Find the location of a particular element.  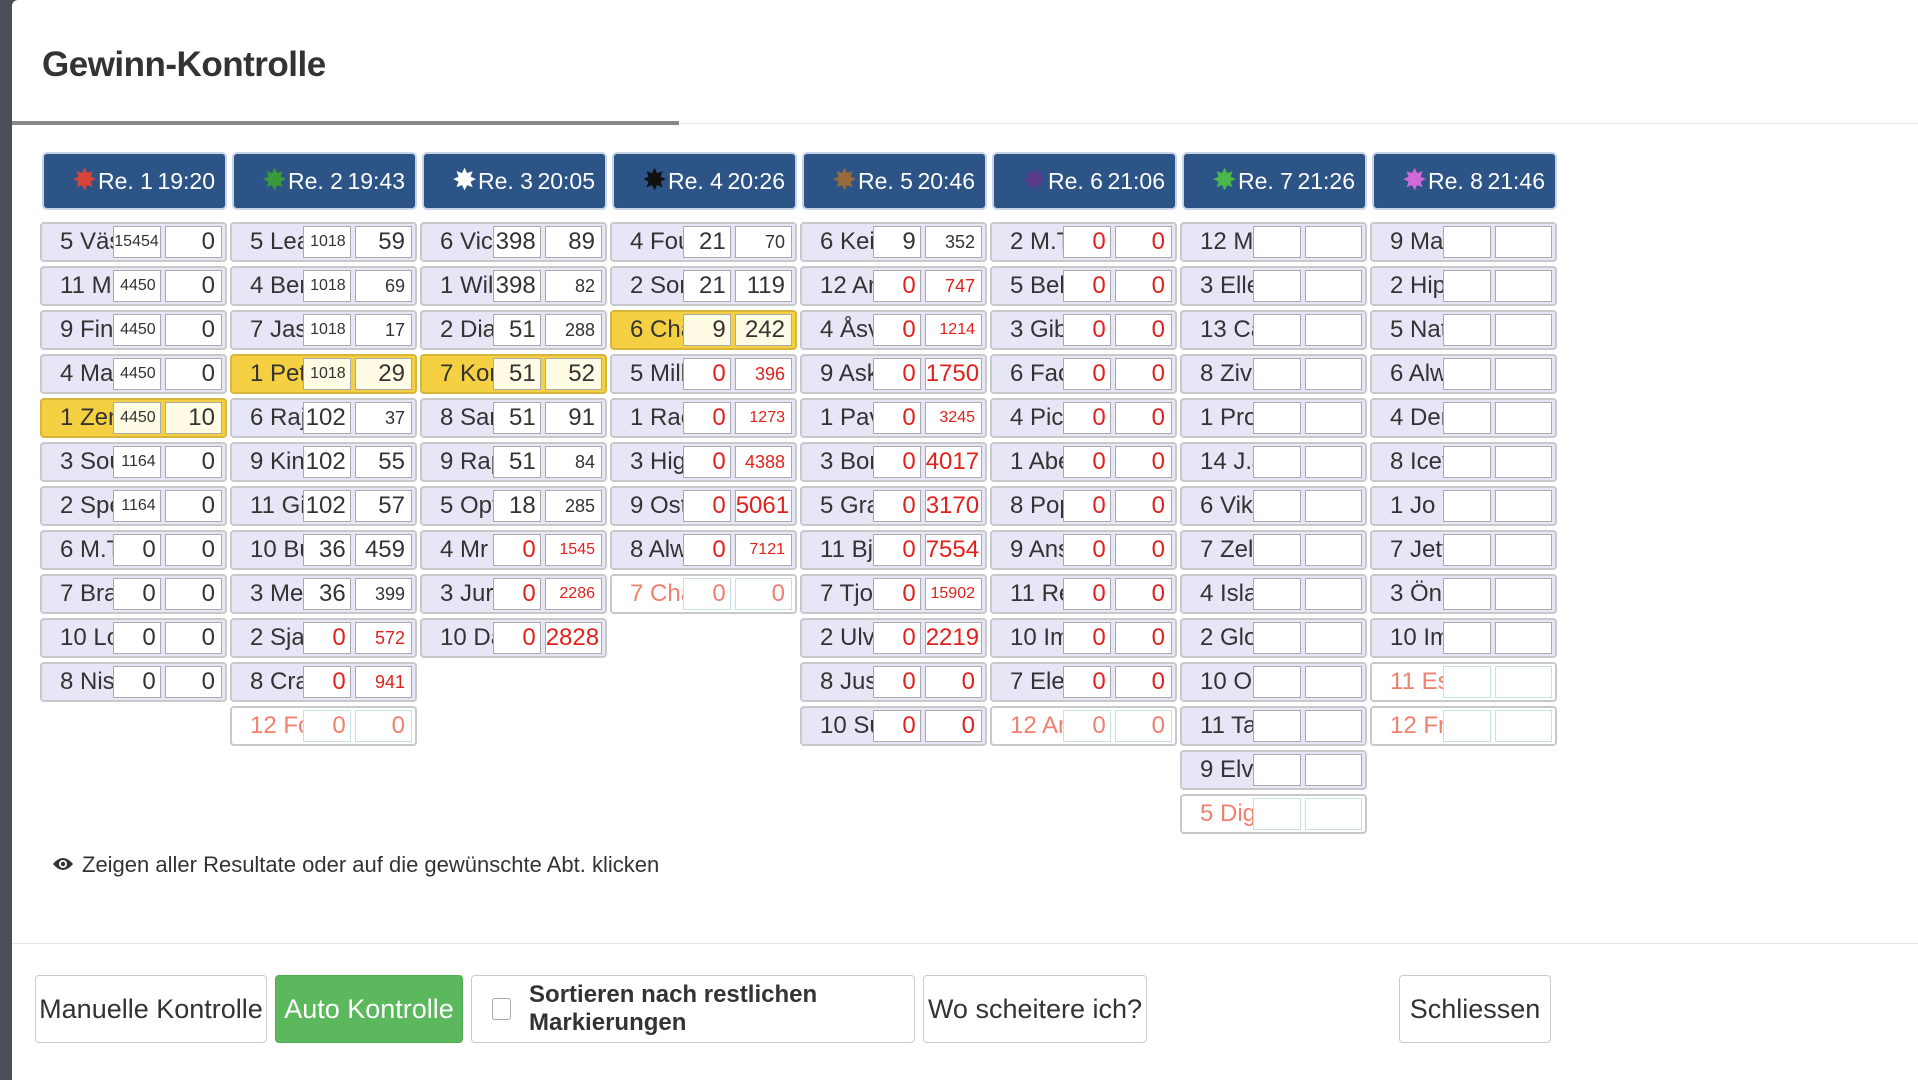

horse-row: 1 Jo E is located at coordinates (1463, 506).